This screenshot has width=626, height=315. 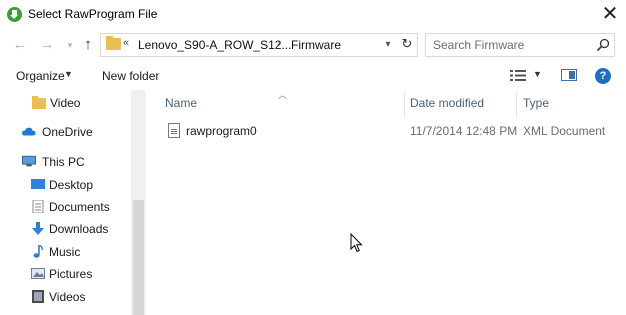 What do you see at coordinates (67, 297) in the screenshot?
I see `sidebar-item-label: Videos` at bounding box center [67, 297].